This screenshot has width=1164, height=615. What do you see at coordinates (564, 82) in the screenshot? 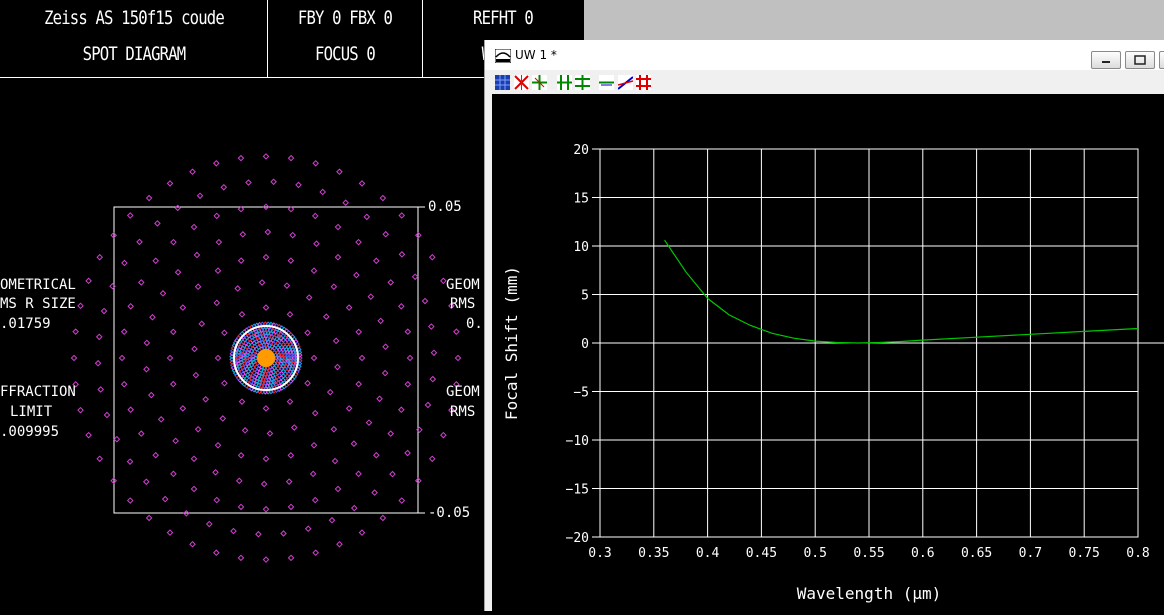
I see `hsplit-icon` at bounding box center [564, 82].